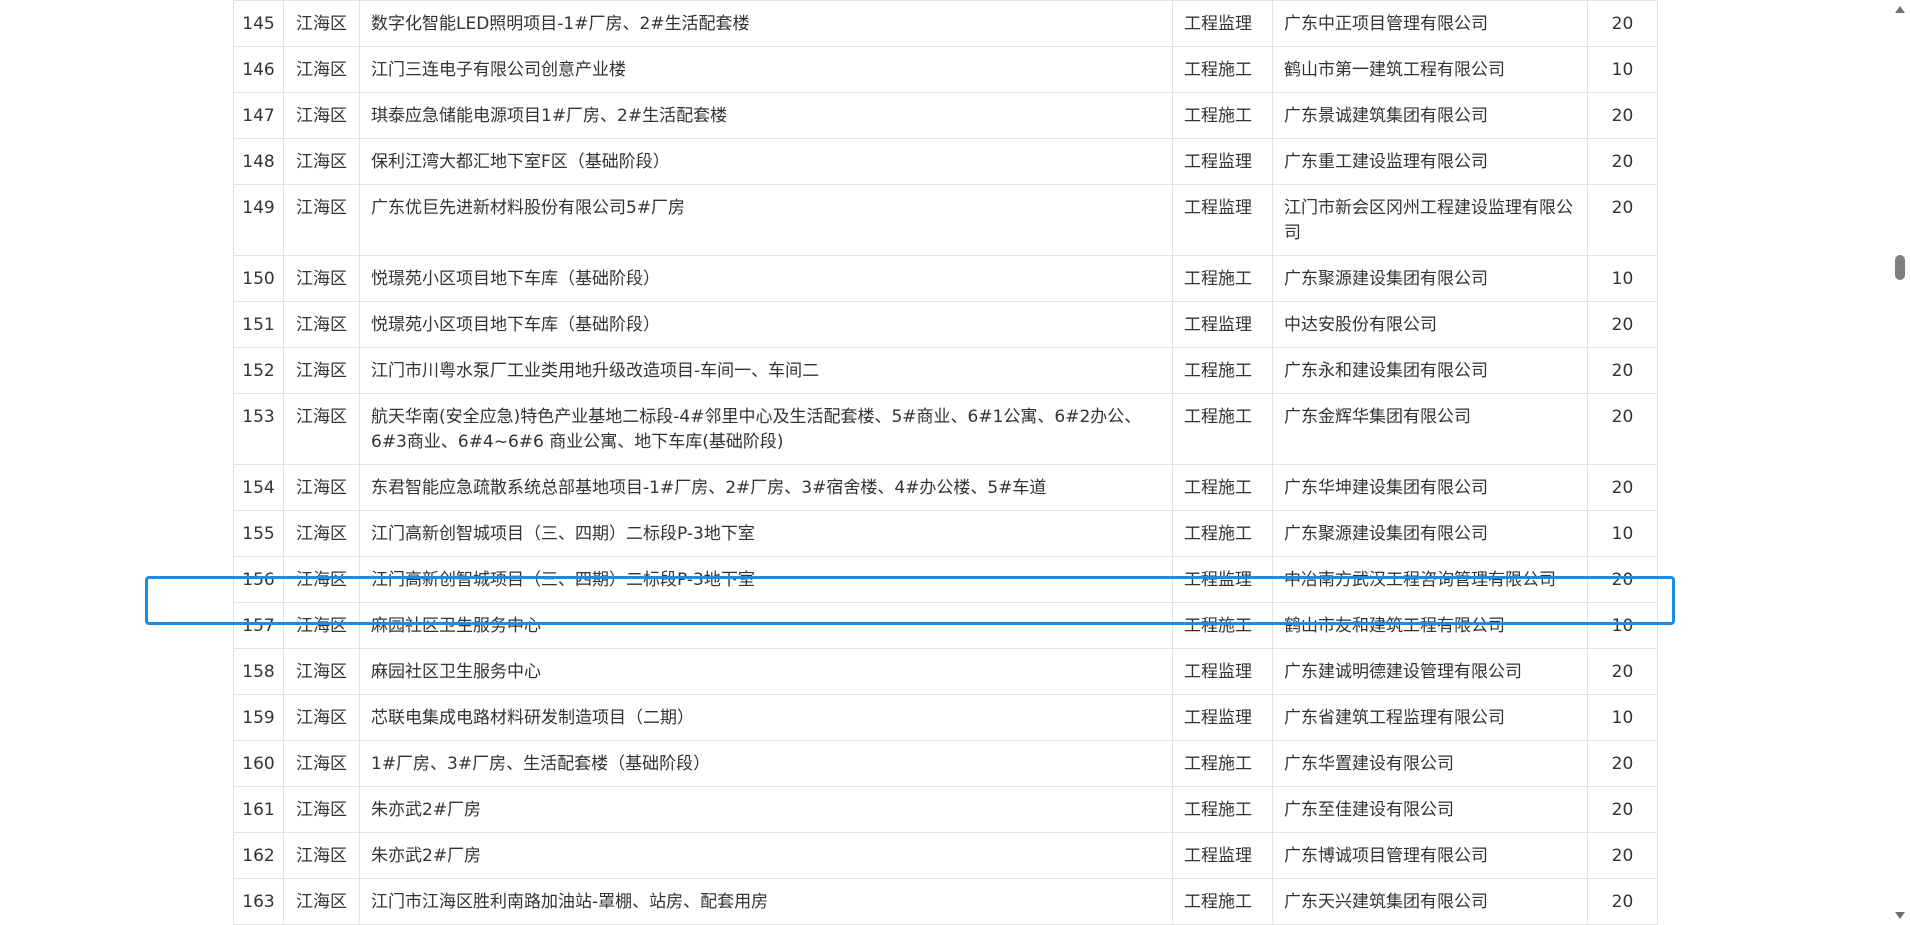 The image size is (1910, 925). What do you see at coordinates (1430, 809) in the screenshot?
I see `cell-company: 广东至佳建设有限公司` at bounding box center [1430, 809].